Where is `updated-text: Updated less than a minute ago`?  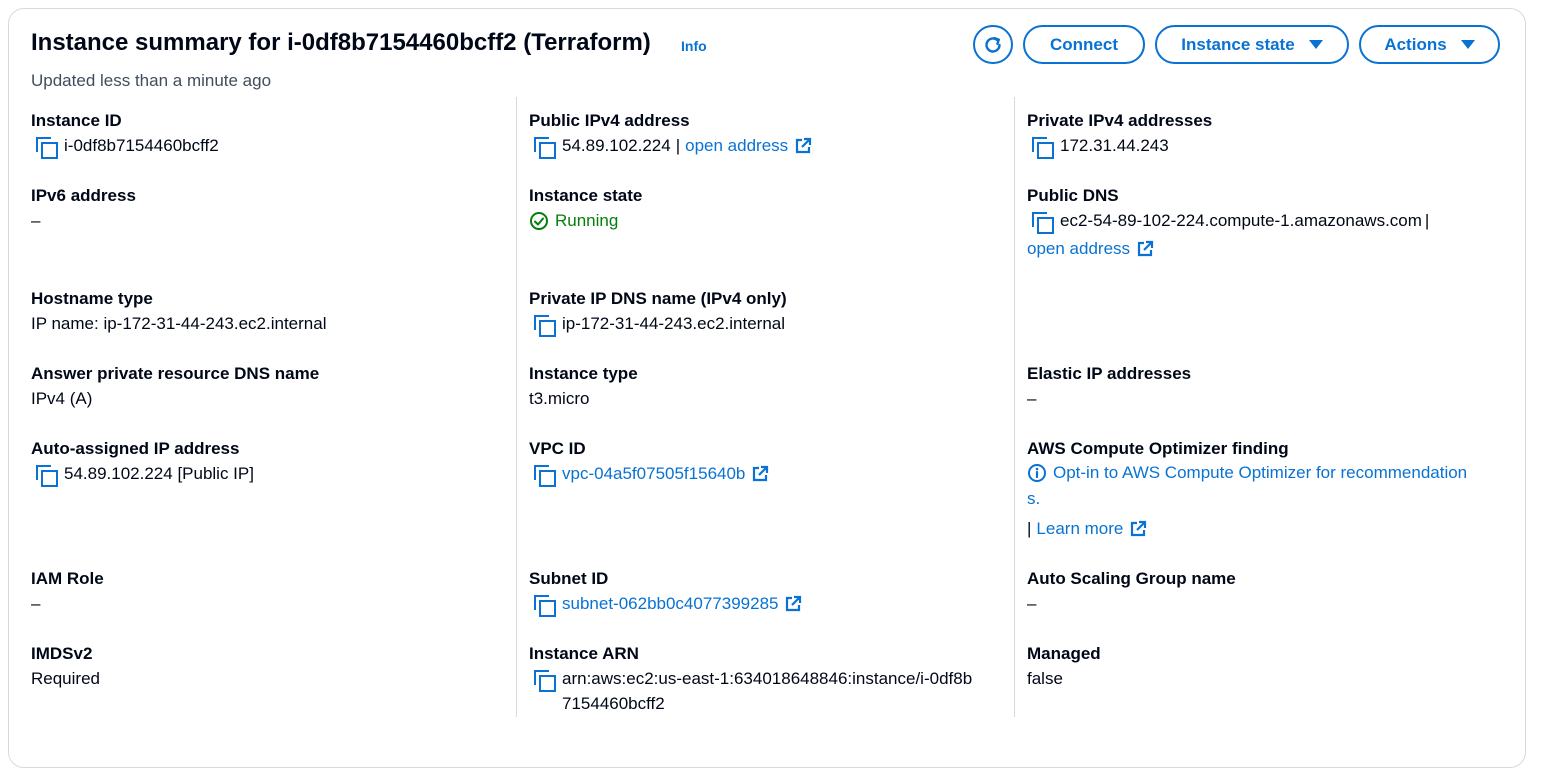
updated-text: Updated less than a minute ago is located at coordinates (151, 80).